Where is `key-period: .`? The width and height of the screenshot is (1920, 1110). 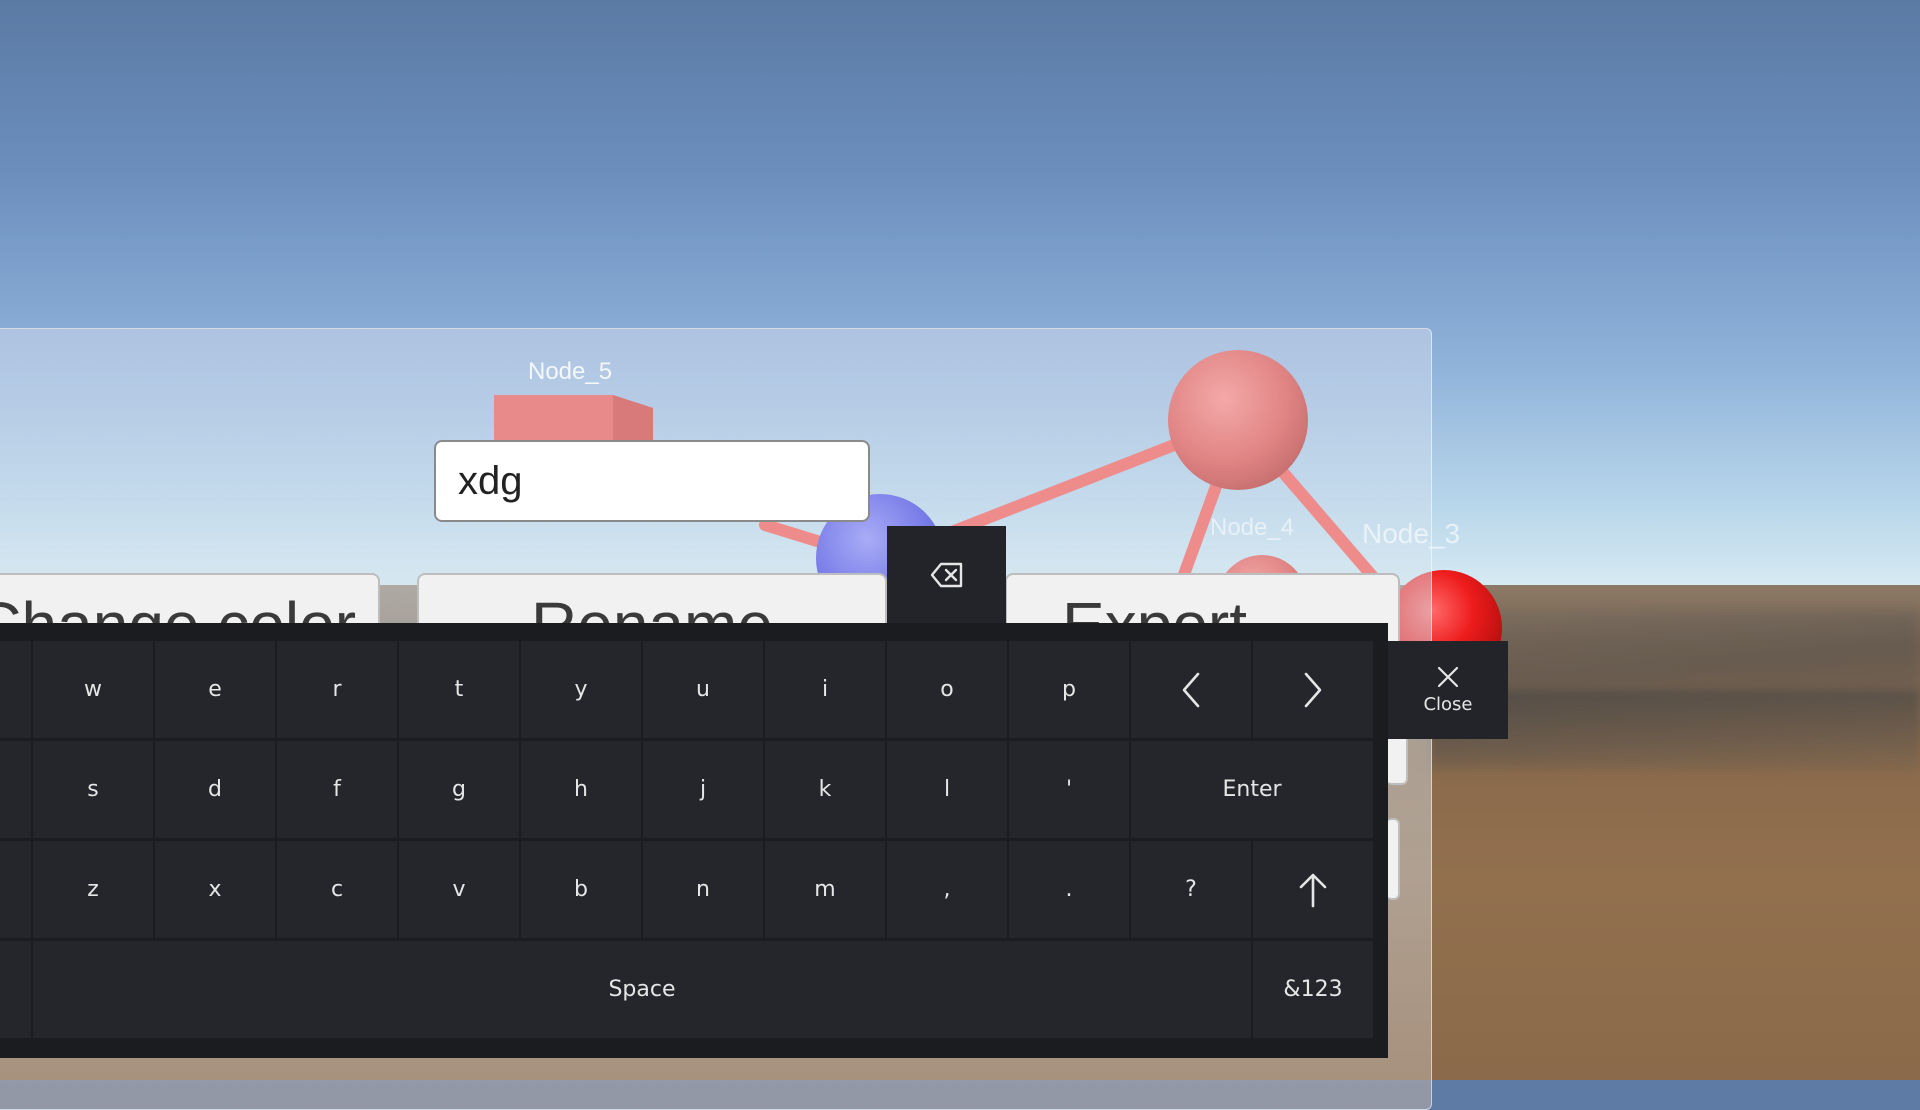 key-period: . is located at coordinates (1069, 889).